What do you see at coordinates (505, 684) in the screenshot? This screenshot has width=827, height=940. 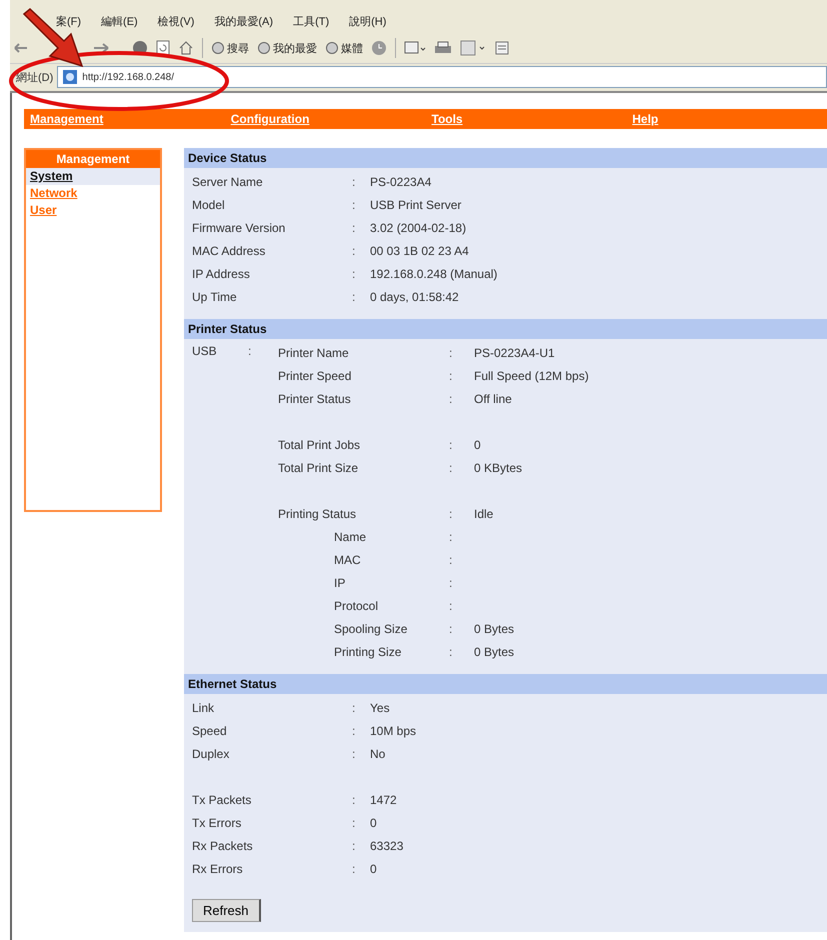 I see `section-header: Ethernet Status` at bounding box center [505, 684].